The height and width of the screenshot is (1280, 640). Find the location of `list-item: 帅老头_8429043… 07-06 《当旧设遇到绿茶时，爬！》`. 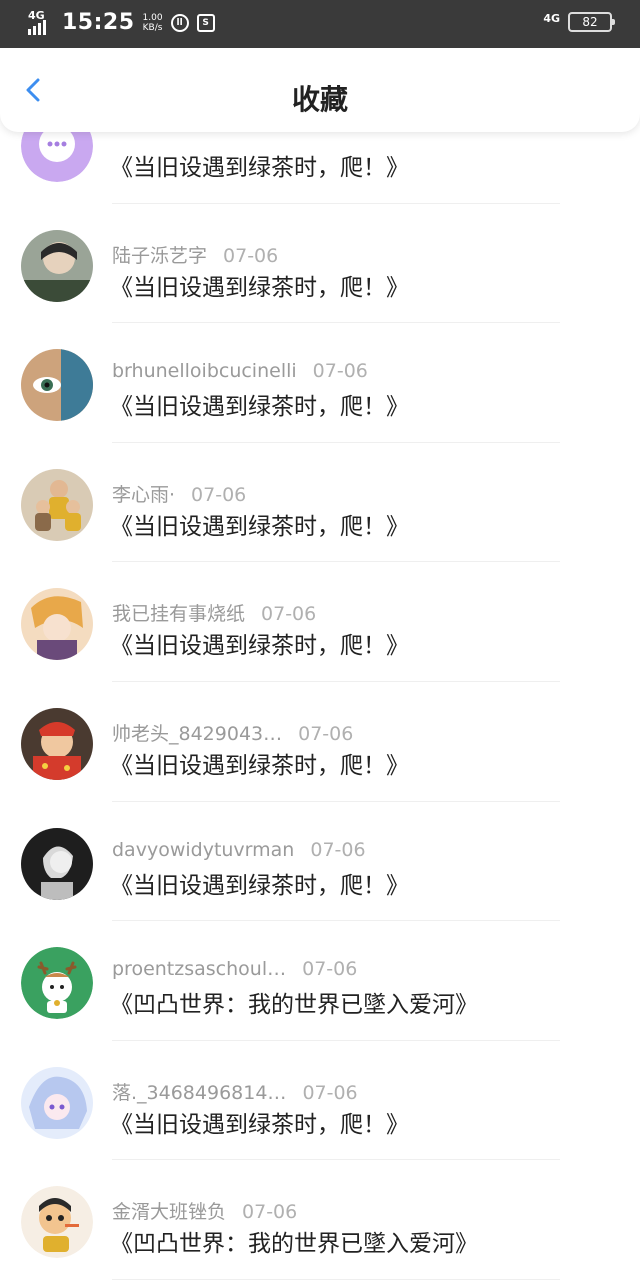

list-item: 帅老头_8429043… 07-06 《当旧设遇到绿茶时，爬！》 is located at coordinates (320, 742).